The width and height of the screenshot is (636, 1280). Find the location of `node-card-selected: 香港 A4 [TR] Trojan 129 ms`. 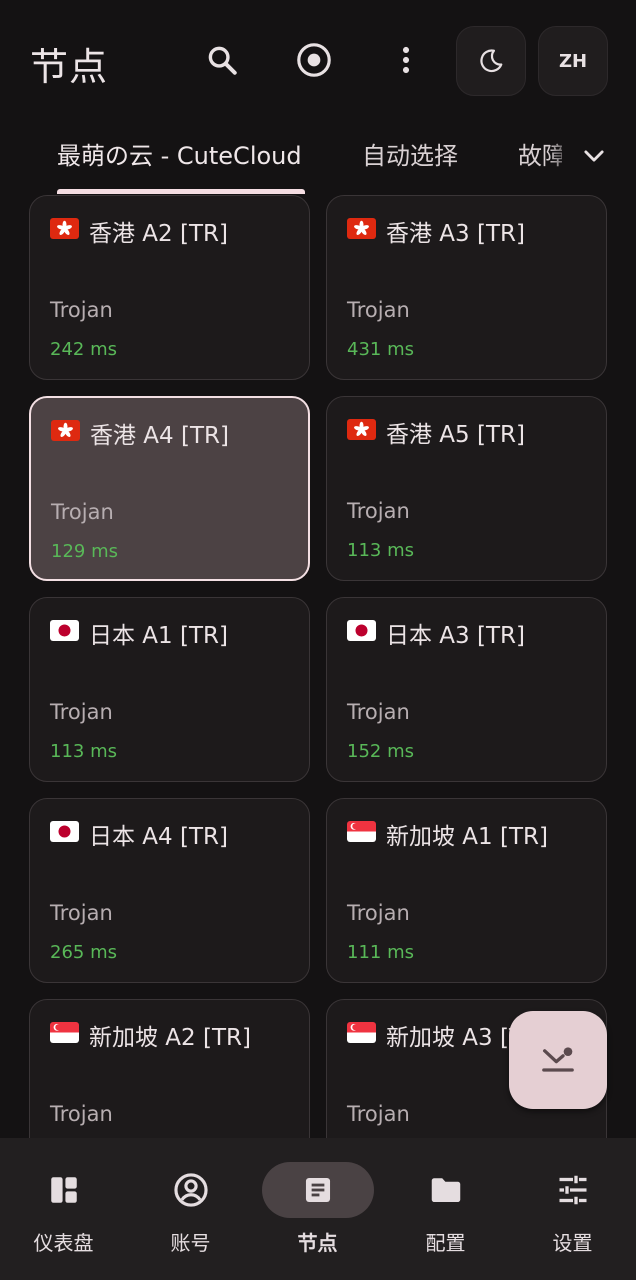

node-card-selected: 香港 A4 [TR] Trojan 129 ms is located at coordinates (169, 488).